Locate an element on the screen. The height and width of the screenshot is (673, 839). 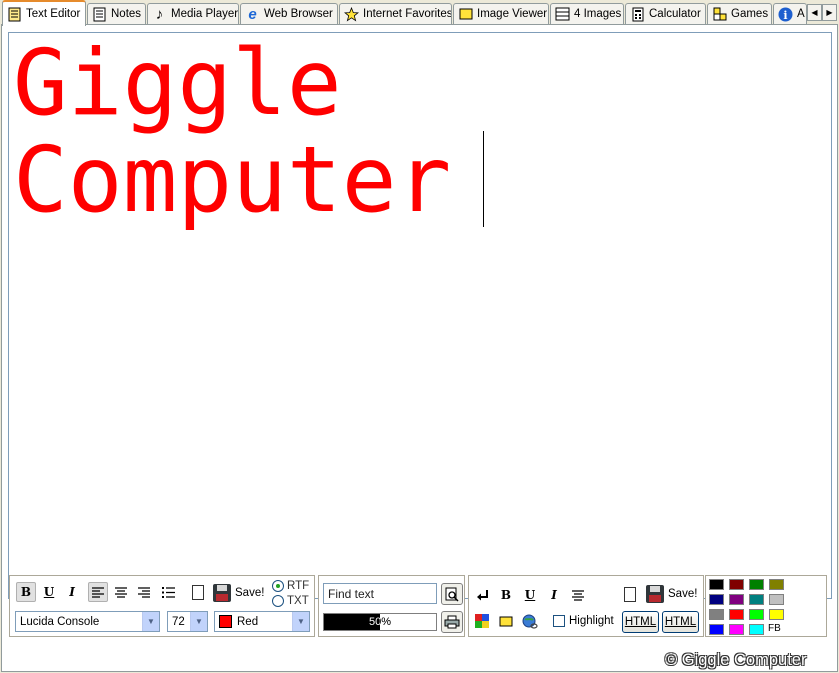
find-text-input: Find text is located at coordinates (380, 593).